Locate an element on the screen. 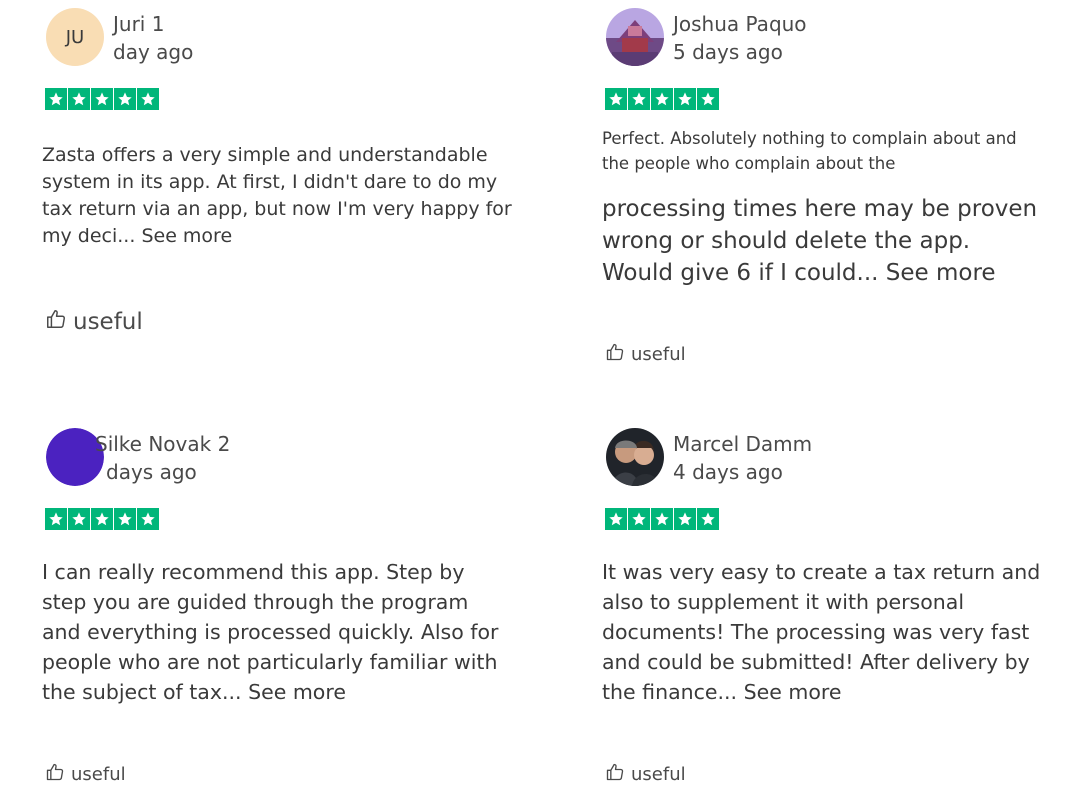 This screenshot has height=802, width=1080. avatar: JU is located at coordinates (75, 37).